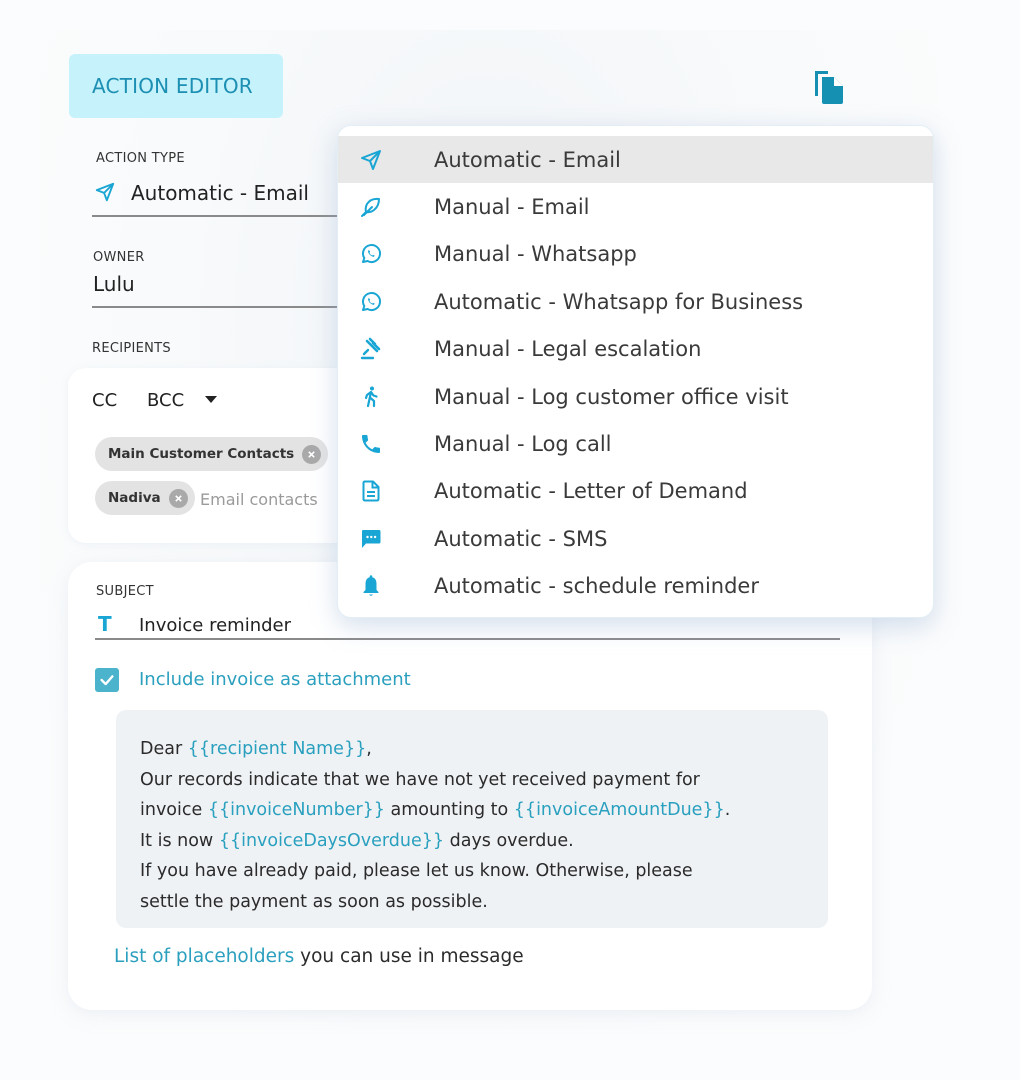 Image resolution: width=1020 pixels, height=1080 pixels. Describe the element at coordinates (220, 193) in the screenshot. I see `action-type-value: Automatic - Email` at that location.